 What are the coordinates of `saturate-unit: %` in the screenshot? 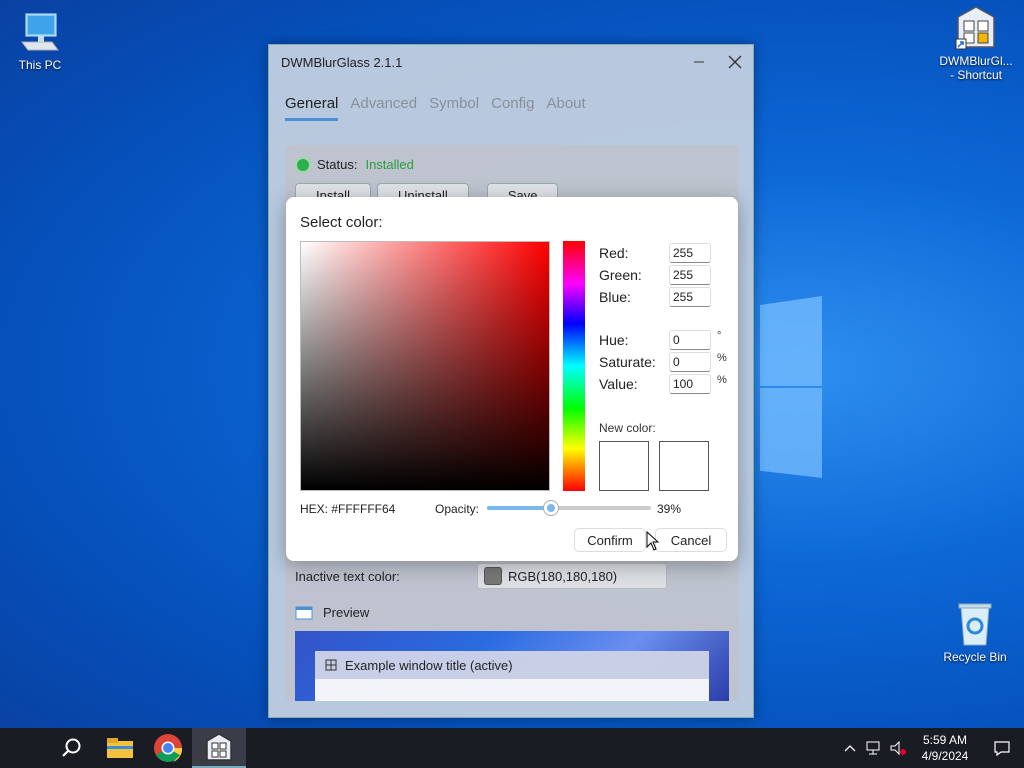 It's located at (722, 358).